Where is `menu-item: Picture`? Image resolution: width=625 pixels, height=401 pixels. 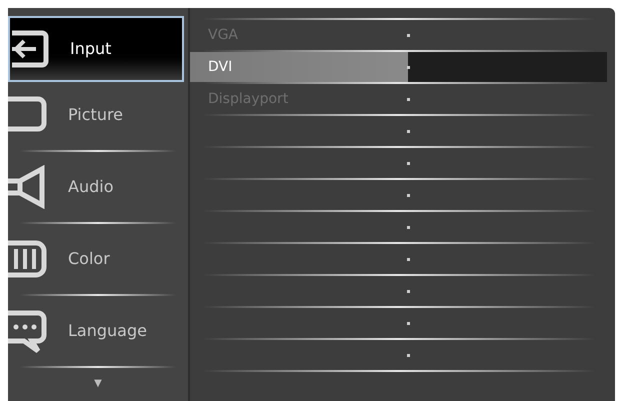 menu-item: Picture is located at coordinates (96, 115).